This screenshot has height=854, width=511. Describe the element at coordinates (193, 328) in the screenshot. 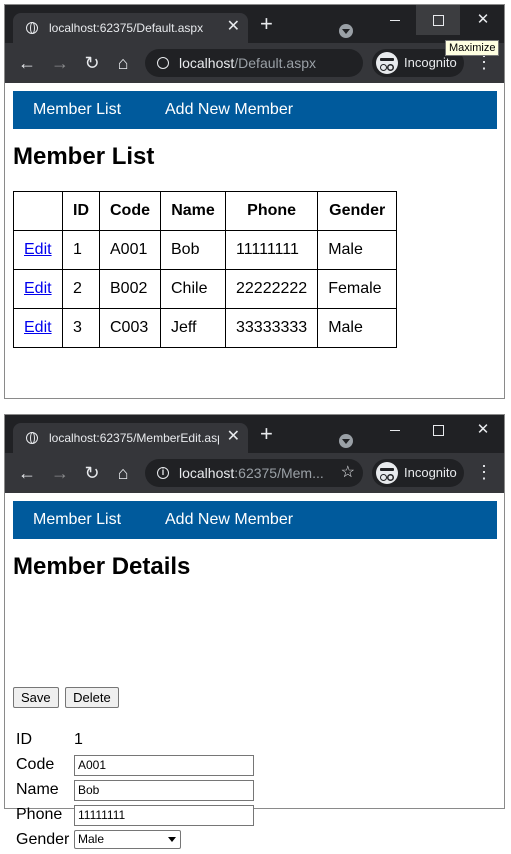

I see `name-cell: Jeff` at that location.